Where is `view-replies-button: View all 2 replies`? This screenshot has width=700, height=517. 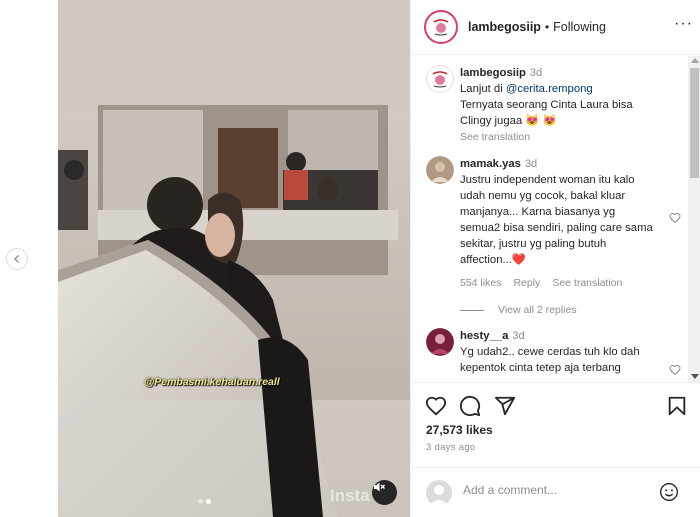
view-replies-button: View all 2 replies is located at coordinates (518, 310).